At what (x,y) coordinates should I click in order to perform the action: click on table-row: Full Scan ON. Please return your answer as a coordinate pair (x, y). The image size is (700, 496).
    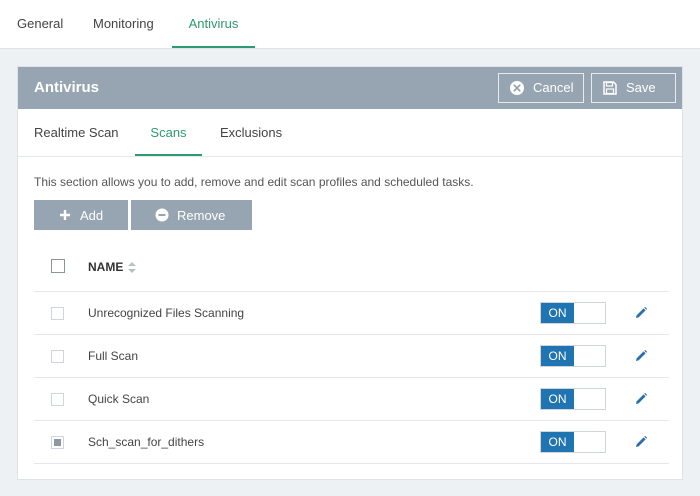
    Looking at the image, I should click on (351, 356).